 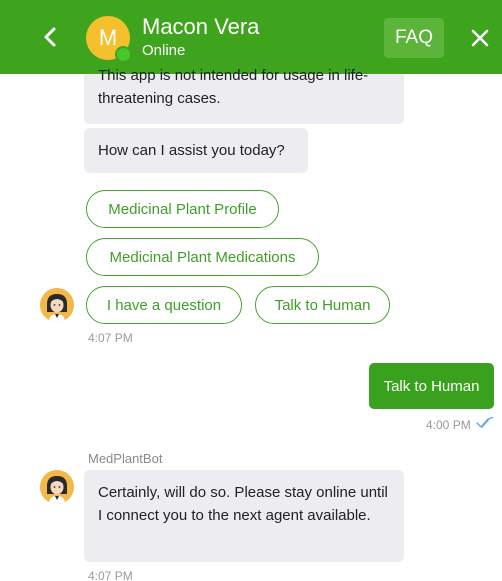 I want to click on bot-message-question: How can I assist you today?, so click(x=196, y=150).